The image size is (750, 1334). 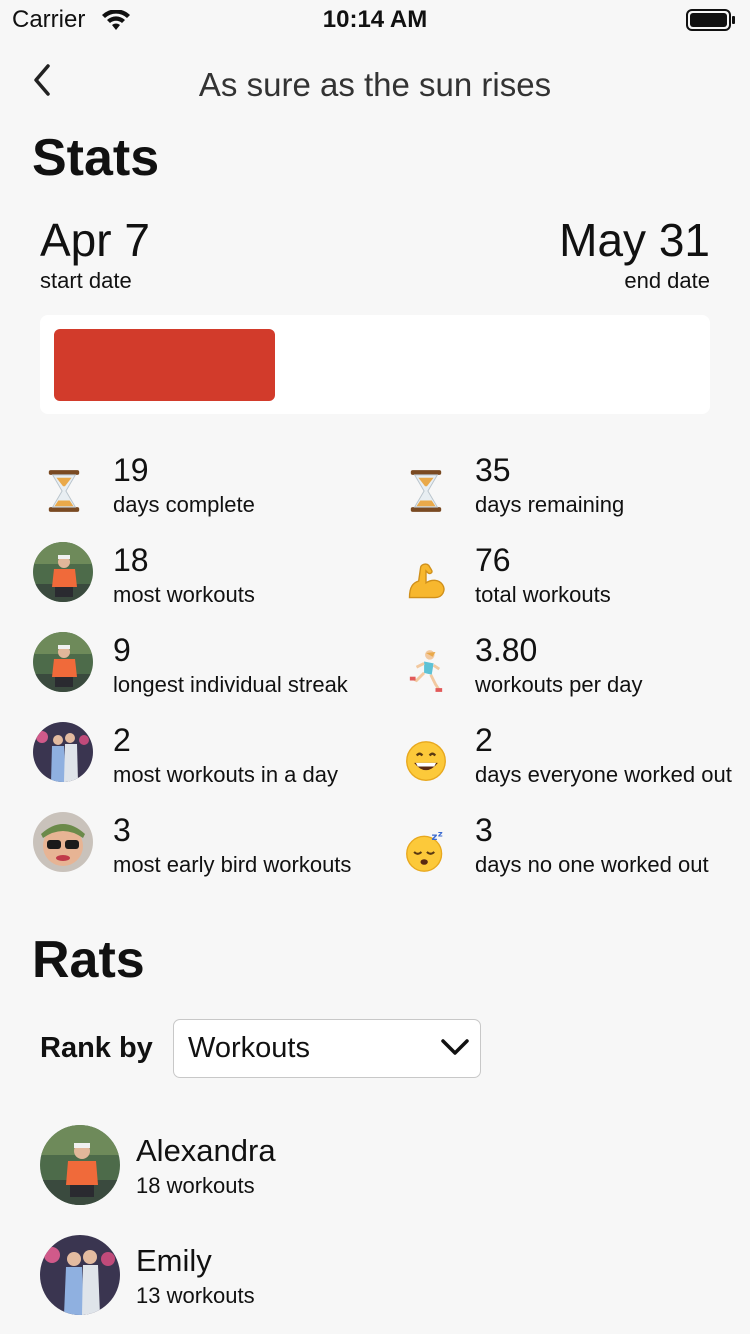 What do you see at coordinates (426, 581) in the screenshot?
I see `flexed-biceps-icon` at bounding box center [426, 581].